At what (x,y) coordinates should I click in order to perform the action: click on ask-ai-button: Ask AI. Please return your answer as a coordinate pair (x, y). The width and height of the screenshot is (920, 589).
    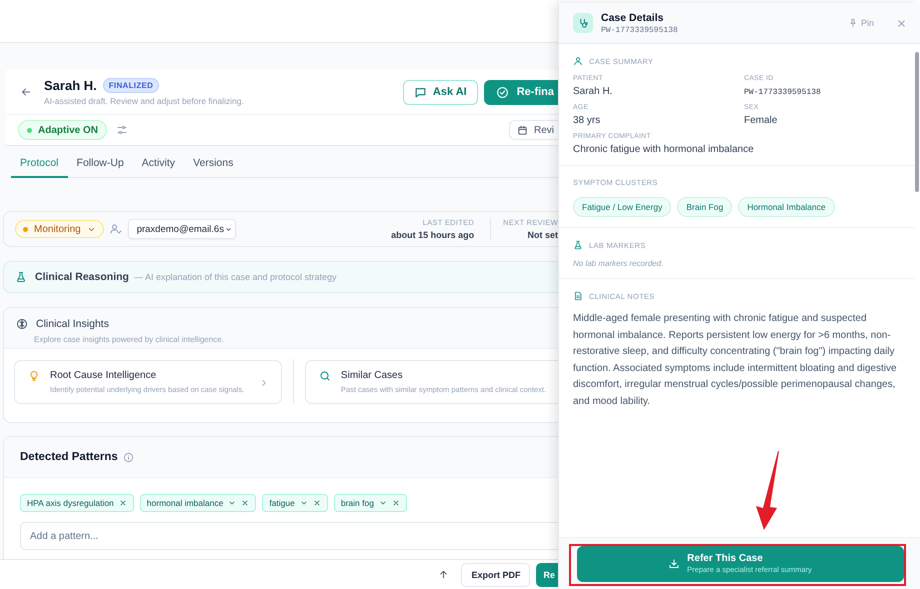
    Looking at the image, I should click on (440, 92).